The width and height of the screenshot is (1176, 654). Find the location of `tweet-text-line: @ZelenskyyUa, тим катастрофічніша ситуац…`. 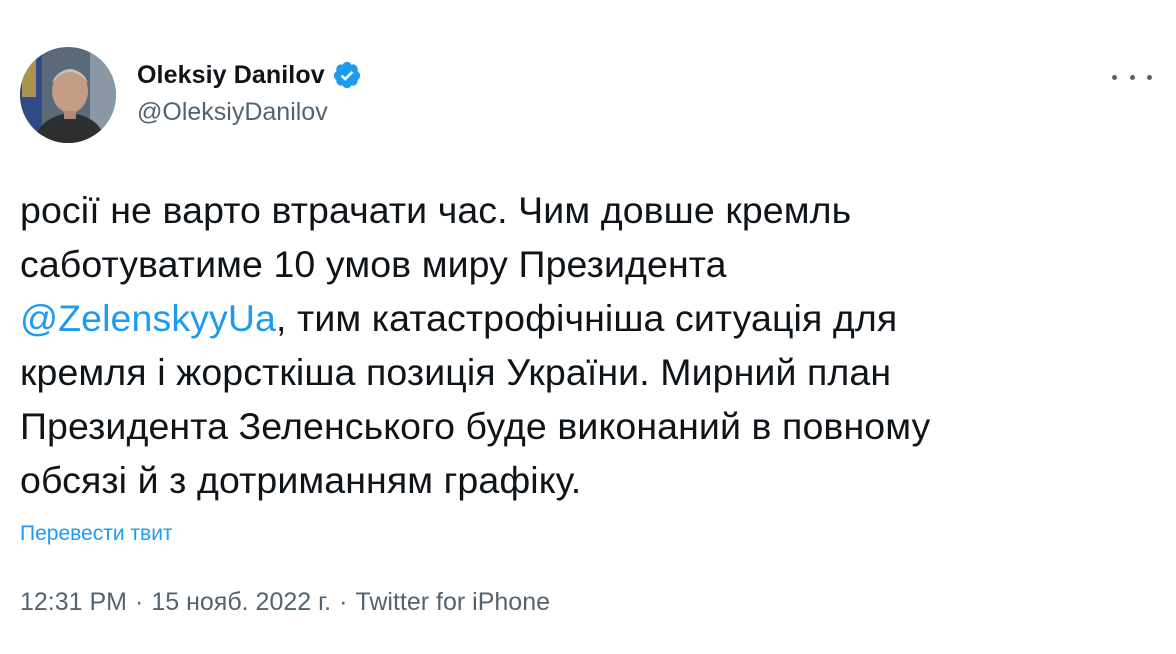

tweet-text-line: @ZelenskyyUa, тим катастрофічніша ситуац… is located at coordinates (580, 318).